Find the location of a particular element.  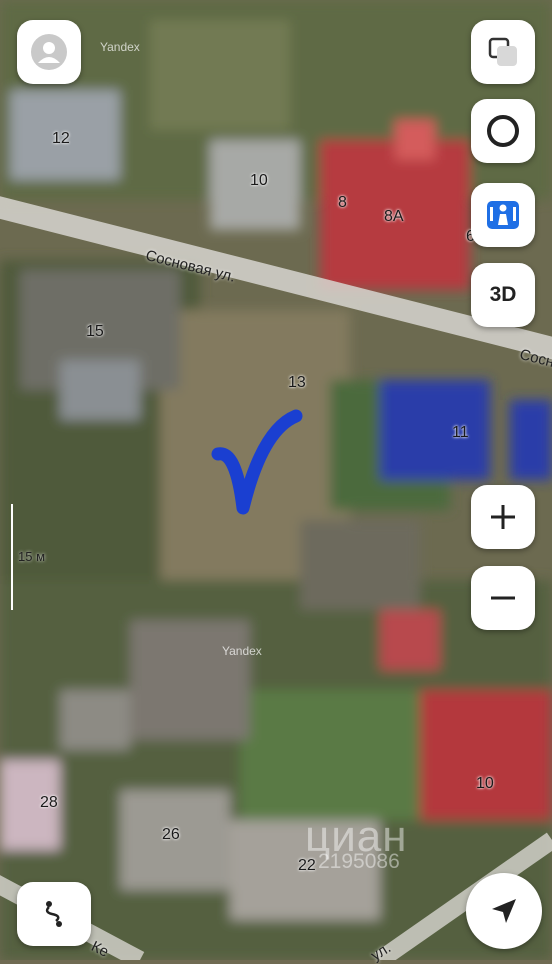

voice-assistant-button is located at coordinates (503, 131).